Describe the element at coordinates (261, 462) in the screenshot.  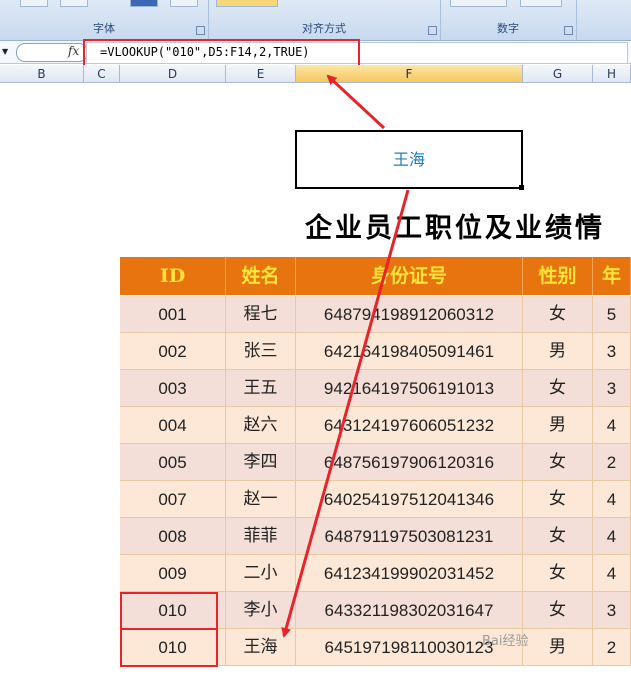
I see `cell-name: 李四` at that location.